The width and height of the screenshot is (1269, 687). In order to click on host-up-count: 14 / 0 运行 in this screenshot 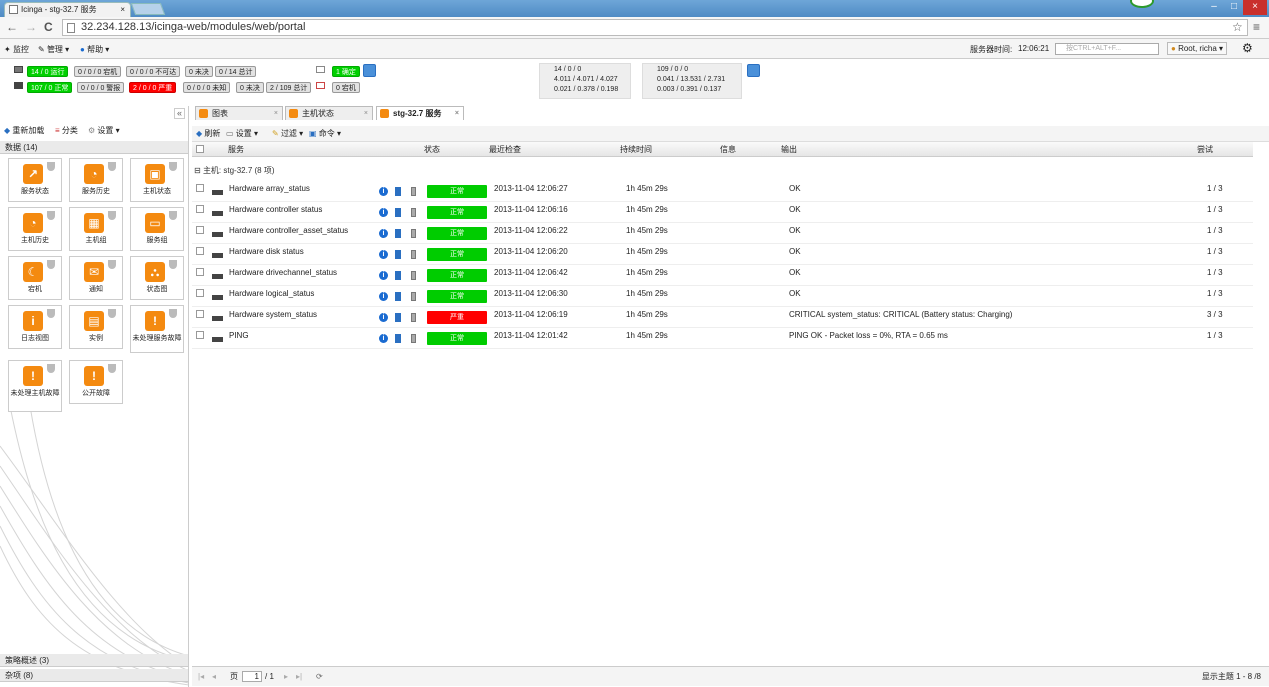, I will do `click(48, 71)`.